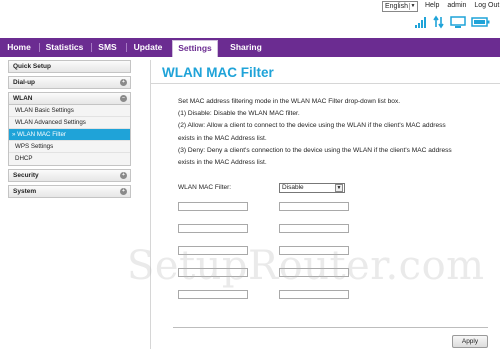 The width and height of the screenshot is (500, 349). What do you see at coordinates (69, 98) in the screenshot?
I see `sidebar-item-wlan: WLAN –` at bounding box center [69, 98].